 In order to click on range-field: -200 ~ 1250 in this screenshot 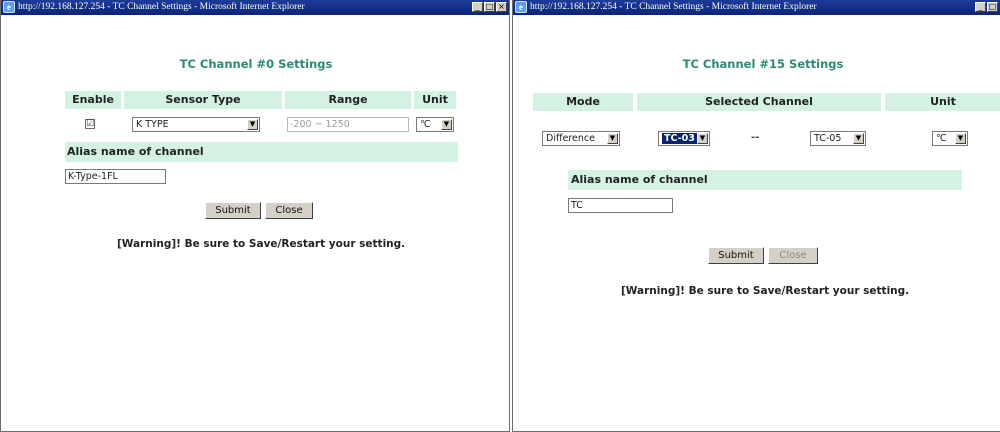, I will do `click(348, 124)`.